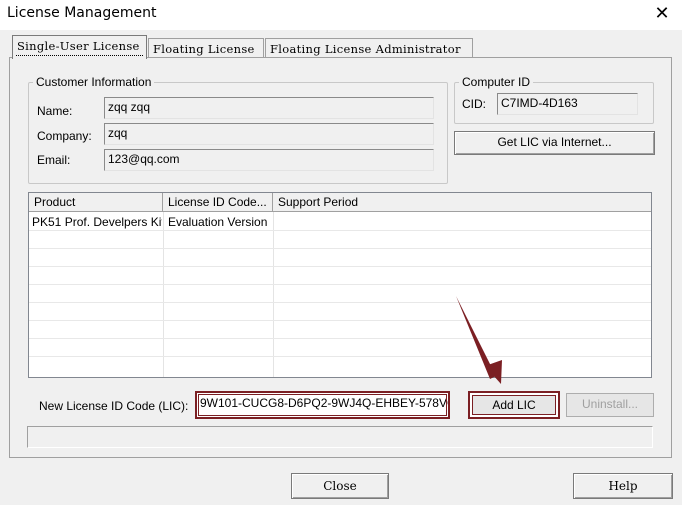 This screenshot has width=682, height=505. Describe the element at coordinates (474, 104) in the screenshot. I see `cid-label: CID:` at that location.